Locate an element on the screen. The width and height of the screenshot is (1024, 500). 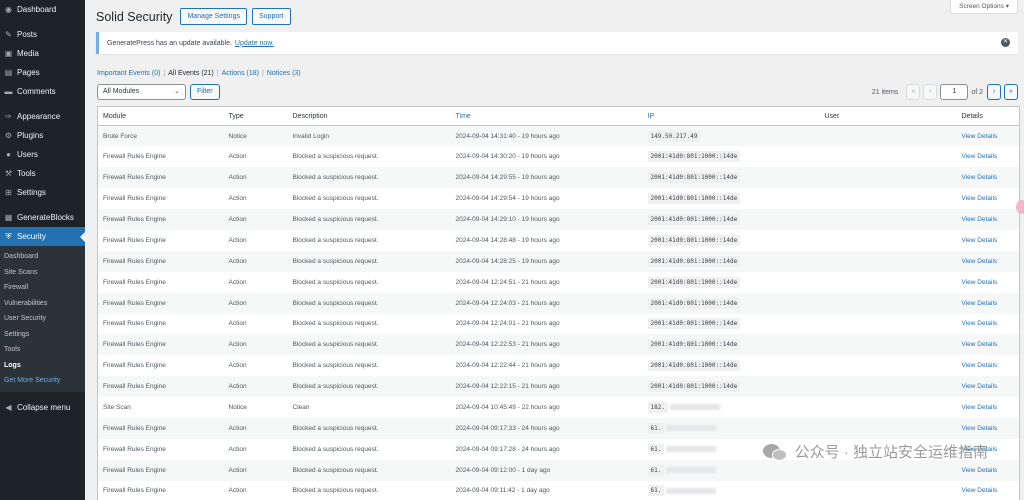
cell-module: Site Scan is located at coordinates (117, 408).